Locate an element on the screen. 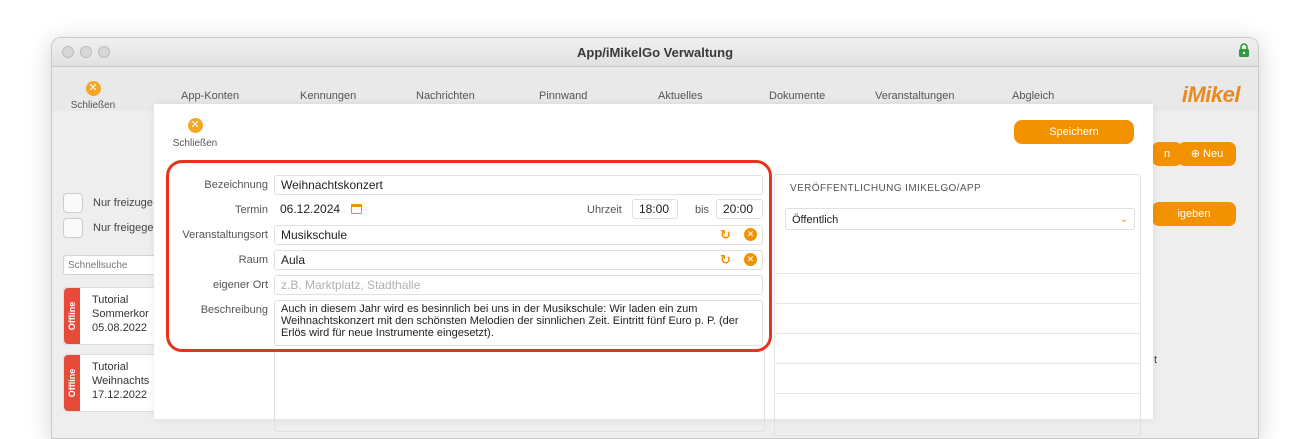 This screenshot has height=439, width=1312. imikel-logo: iMikel is located at coordinates (1211, 94).